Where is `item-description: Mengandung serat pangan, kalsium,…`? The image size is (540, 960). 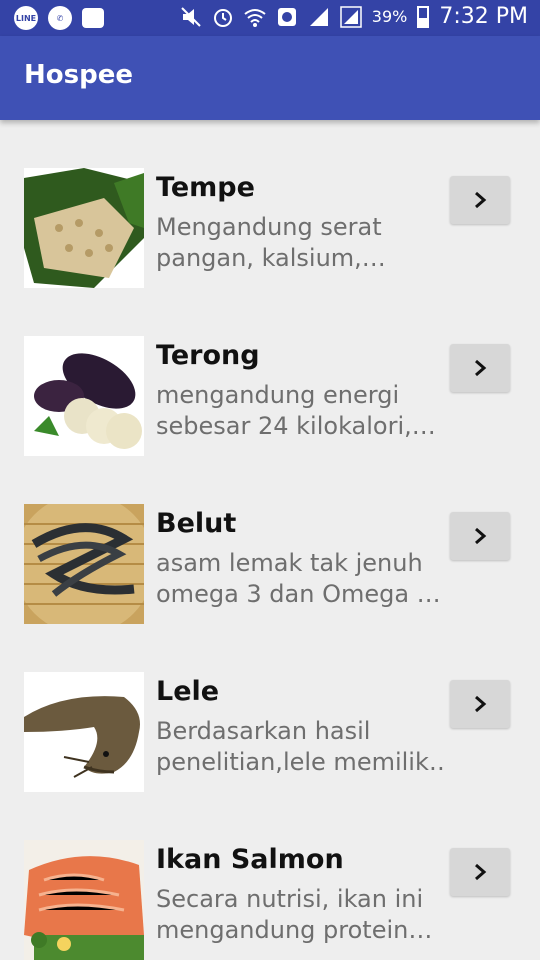
item-description: Mengandung serat pangan, kalsium,… is located at coordinates (271, 242).